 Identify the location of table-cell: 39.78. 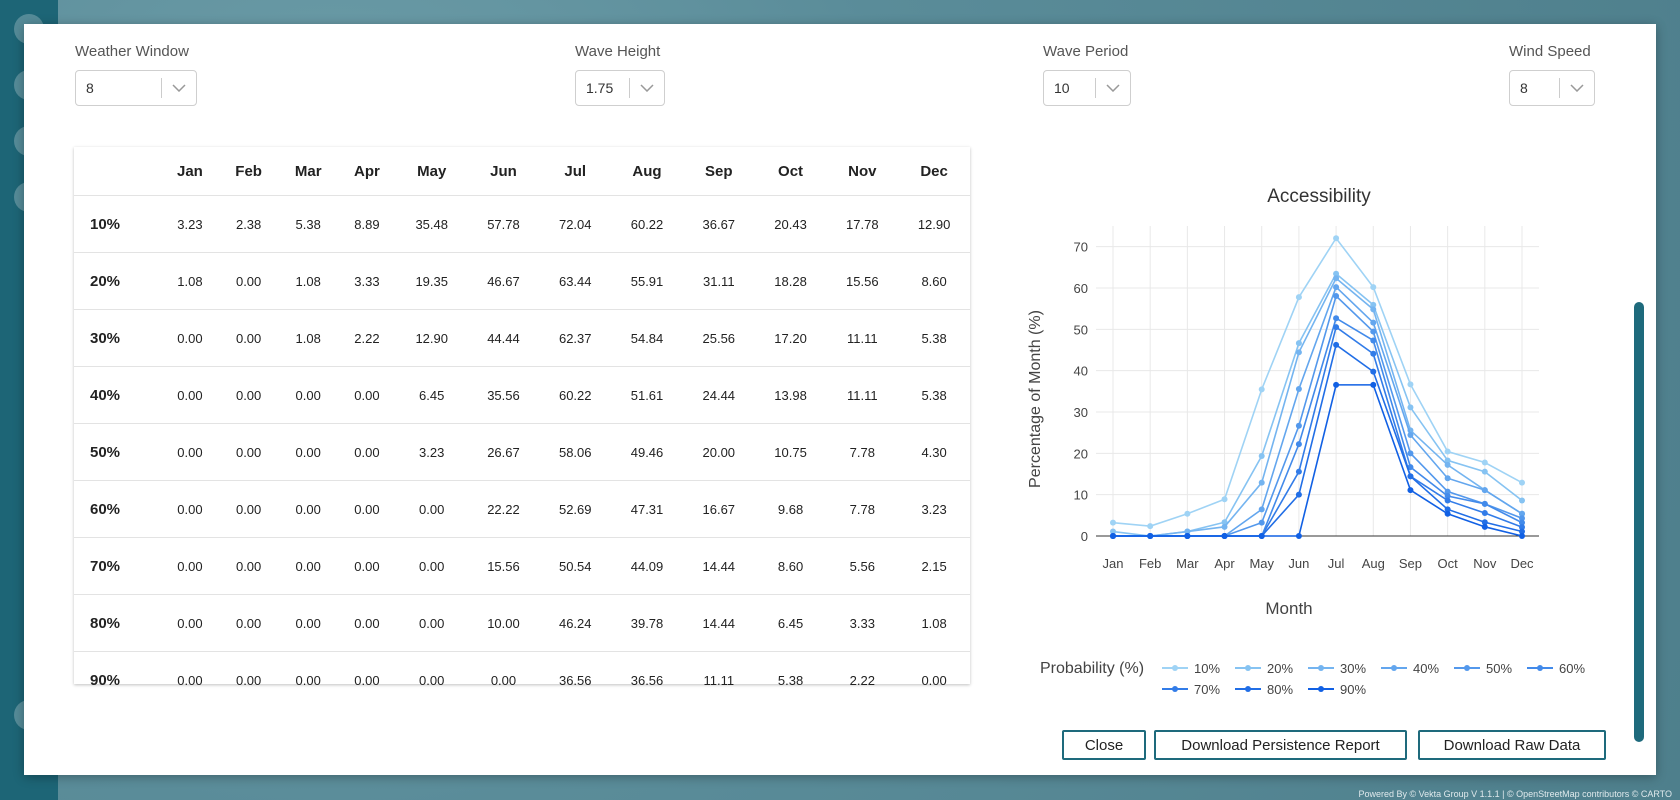
(647, 623).